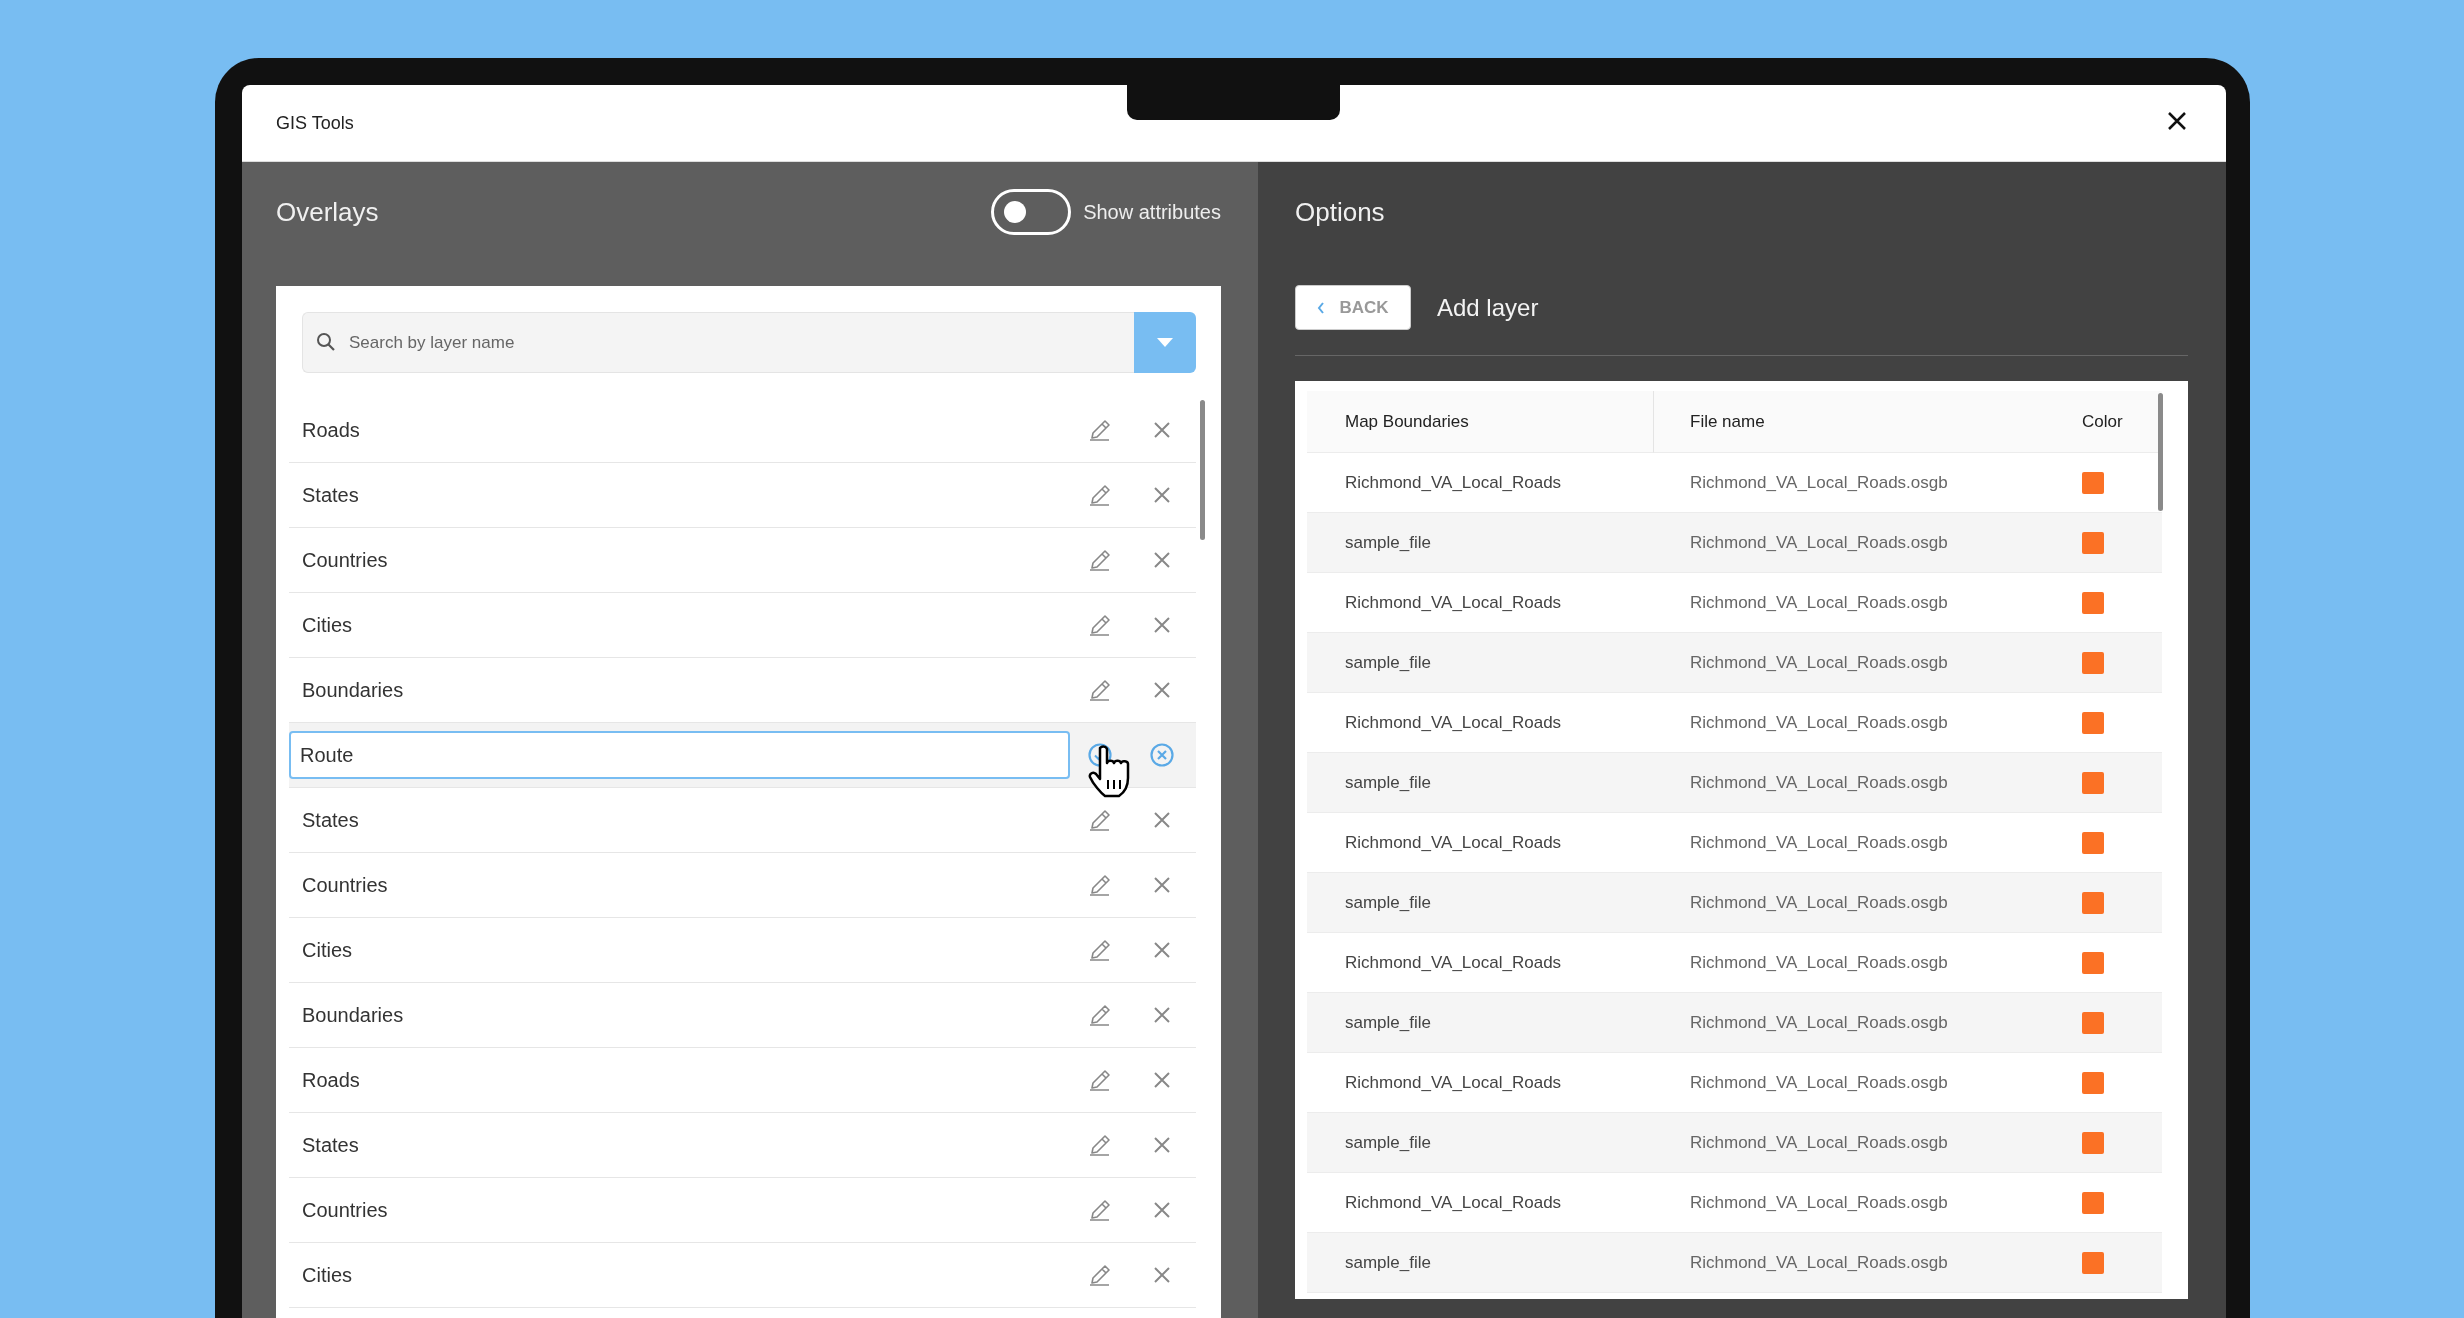 Image resolution: width=2464 pixels, height=1318 pixels. What do you see at coordinates (2112, 422) in the screenshot?
I see `column-header: Color` at bounding box center [2112, 422].